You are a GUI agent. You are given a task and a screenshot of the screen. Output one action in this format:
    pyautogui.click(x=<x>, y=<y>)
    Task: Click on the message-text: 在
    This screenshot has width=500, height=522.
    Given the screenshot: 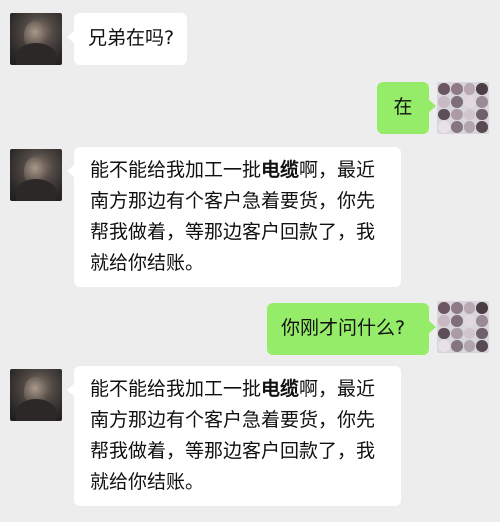 What is the action you would take?
    pyautogui.click(x=403, y=107)
    